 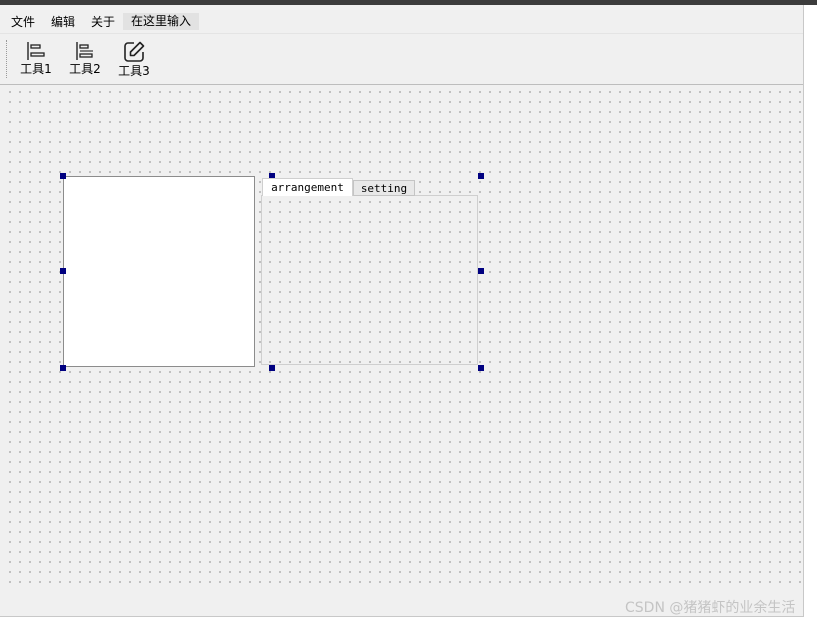 What do you see at coordinates (134, 71) in the screenshot?
I see `tool3-label: 工具3` at bounding box center [134, 71].